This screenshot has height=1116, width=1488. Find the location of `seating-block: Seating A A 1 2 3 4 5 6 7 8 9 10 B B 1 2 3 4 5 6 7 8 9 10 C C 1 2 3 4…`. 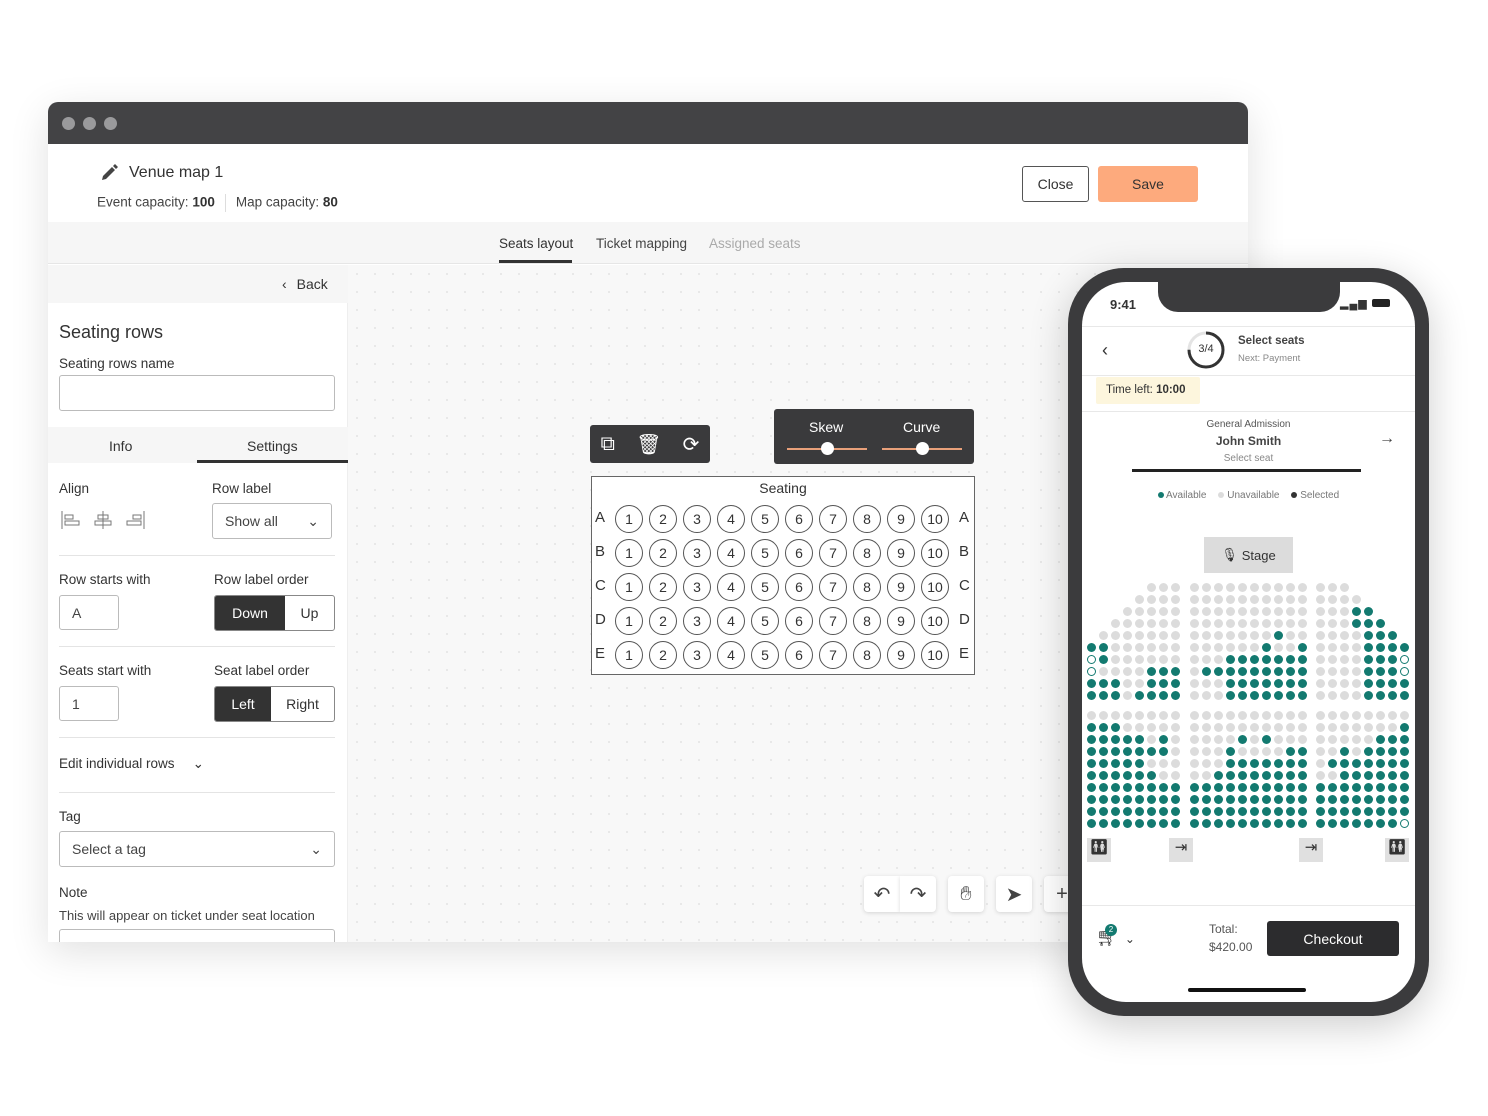

seating-block: Seating A A 1 2 3 4 5 6 7 8 9 10 B B 1 2 3 4 5 6 7 8 9 10 C C 1 2 3 4… is located at coordinates (783, 575).